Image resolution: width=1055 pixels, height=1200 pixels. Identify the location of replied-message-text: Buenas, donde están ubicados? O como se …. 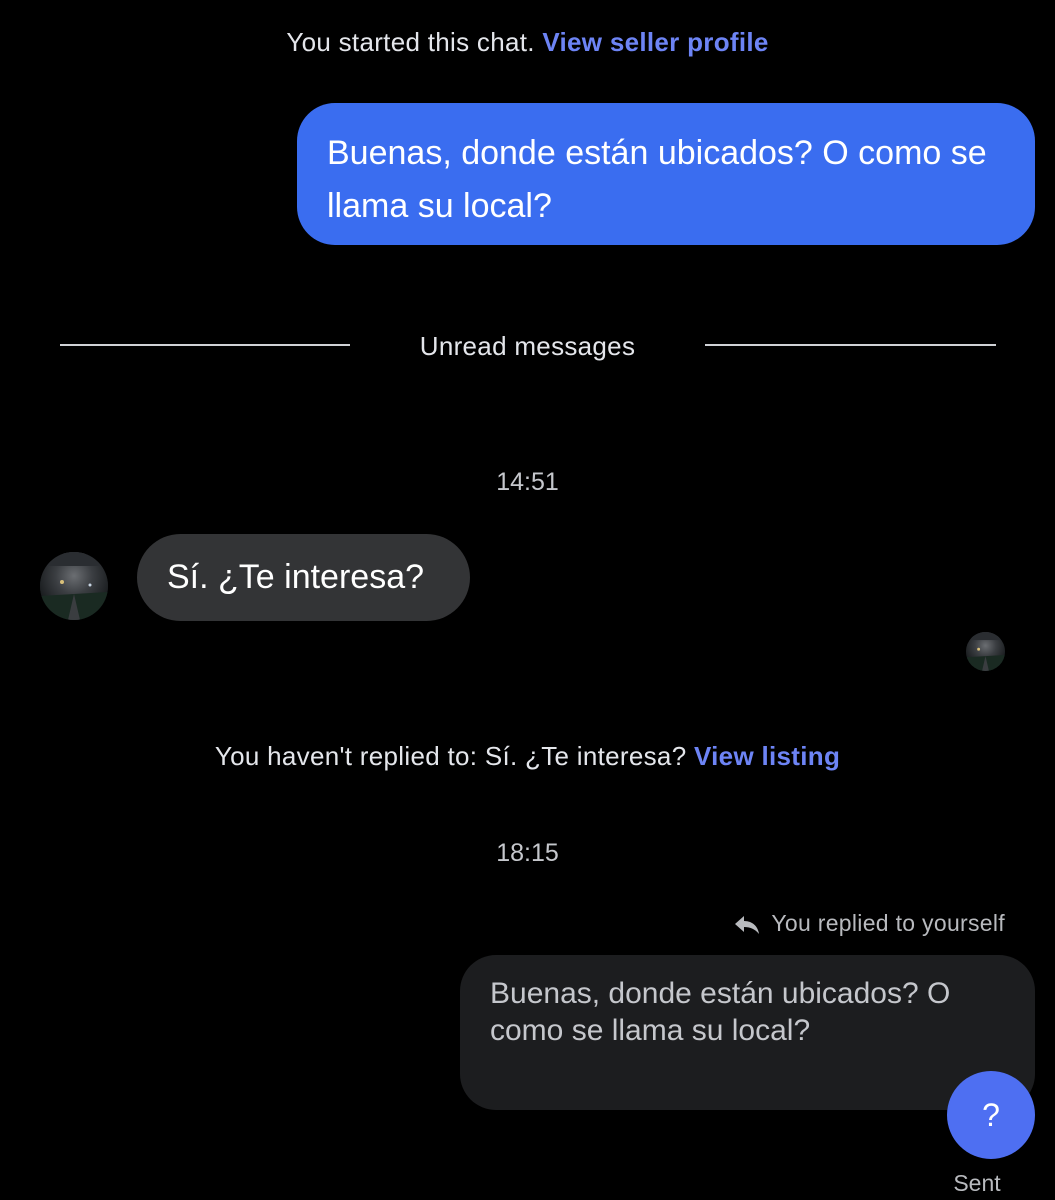
(720, 1012).